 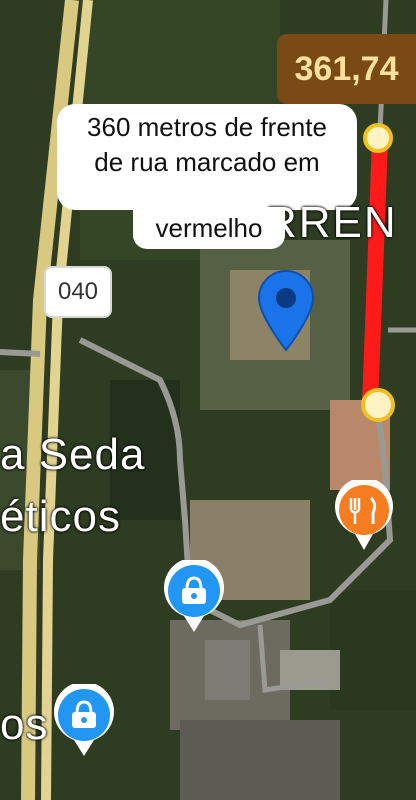 I want to click on measurement-distance: 361,74, so click(x=346, y=69).